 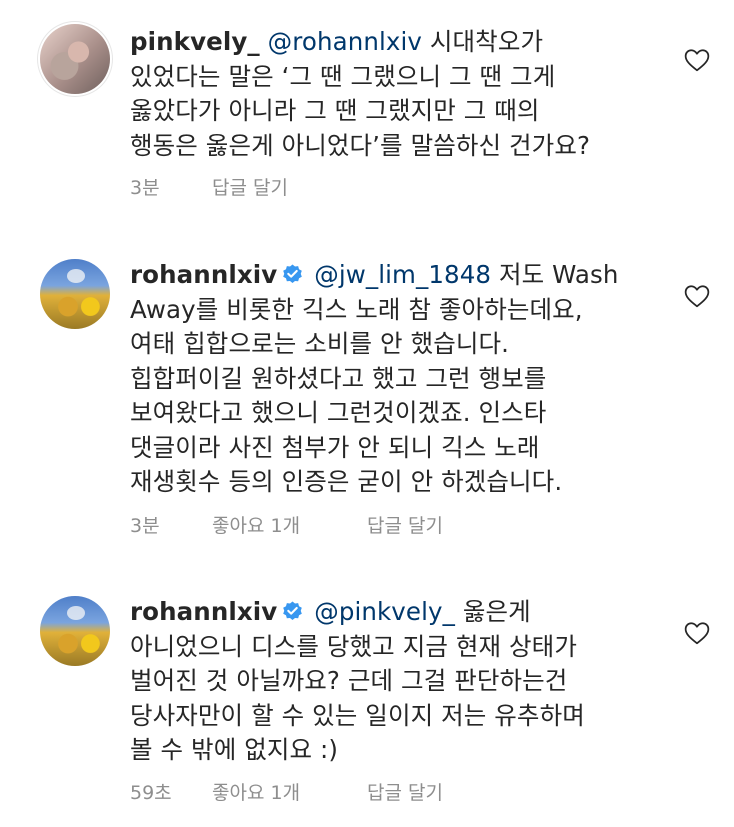 I want to click on comment-line: 여태 힙합으로는 소비를 안 했습니다., so click(x=320, y=343).